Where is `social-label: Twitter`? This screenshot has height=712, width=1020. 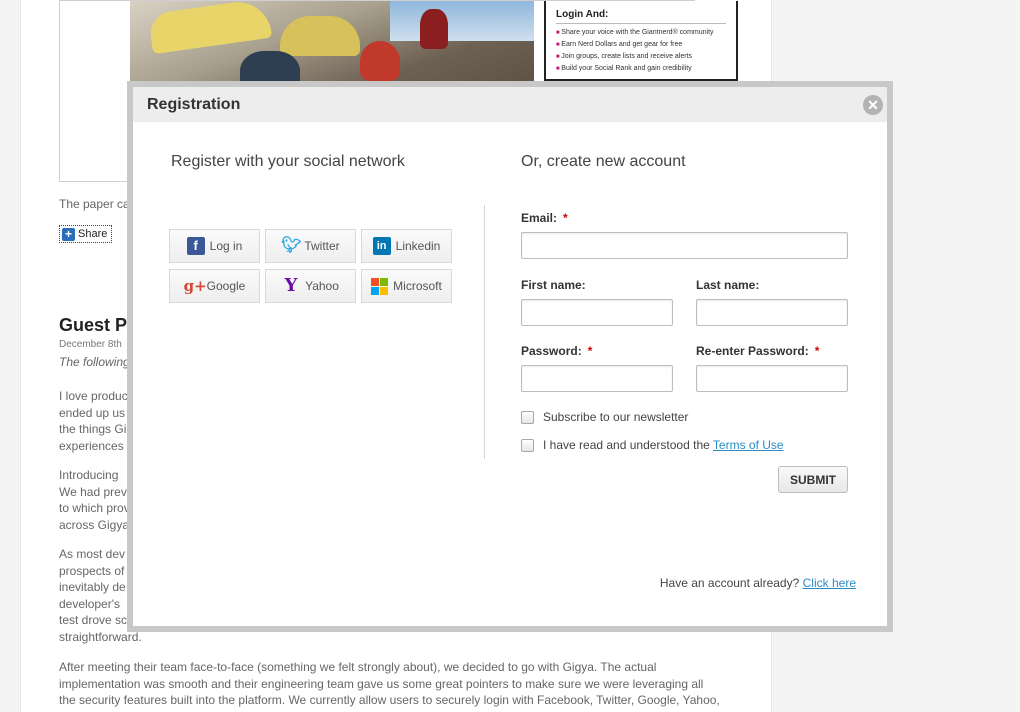
social-label: Twitter is located at coordinates (322, 246).